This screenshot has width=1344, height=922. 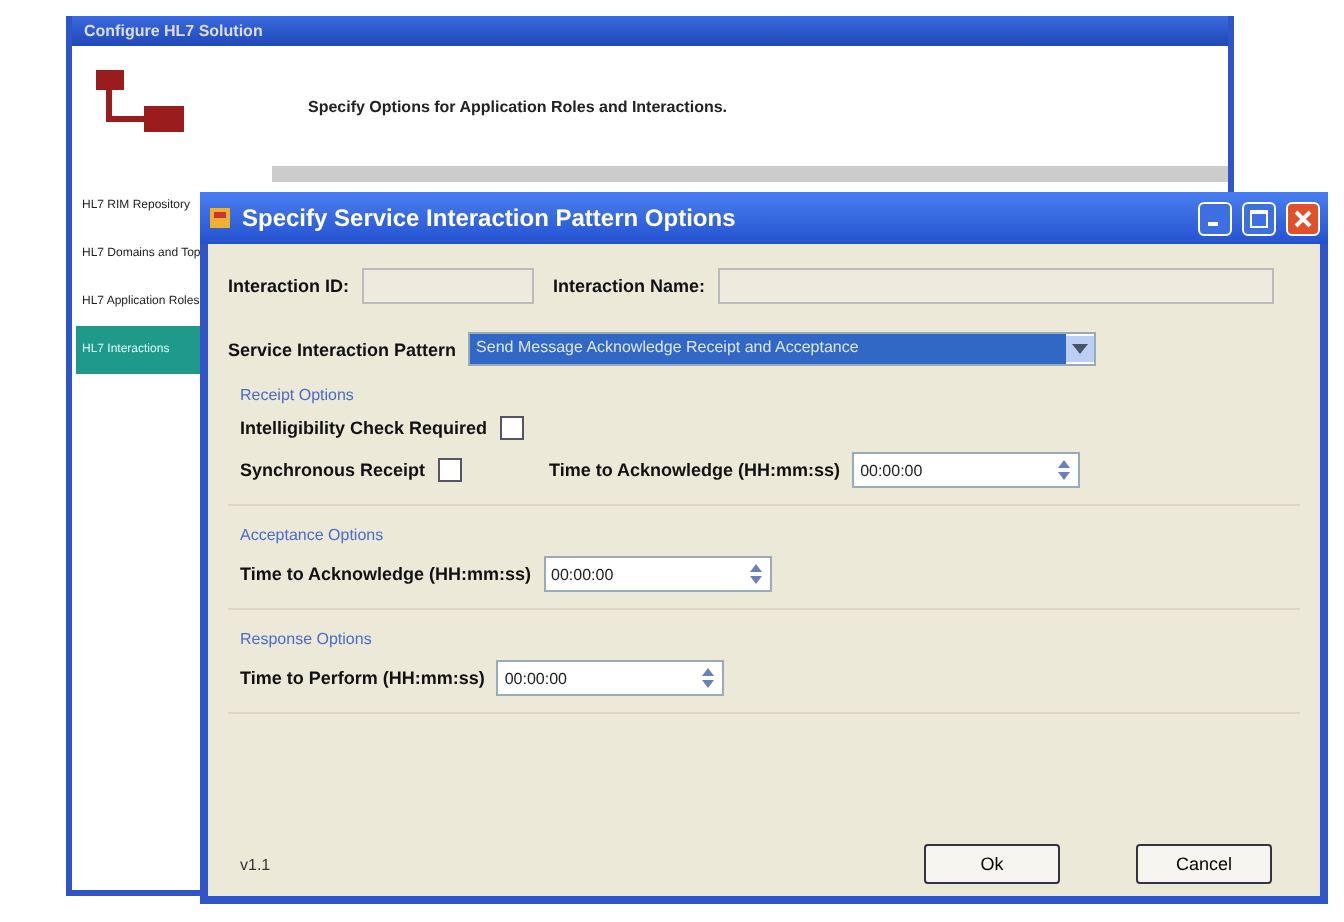 What do you see at coordinates (782, 349) in the screenshot?
I see `pattern-dropdown: Send Message Acknowledge Receipt and Acceptance` at bounding box center [782, 349].